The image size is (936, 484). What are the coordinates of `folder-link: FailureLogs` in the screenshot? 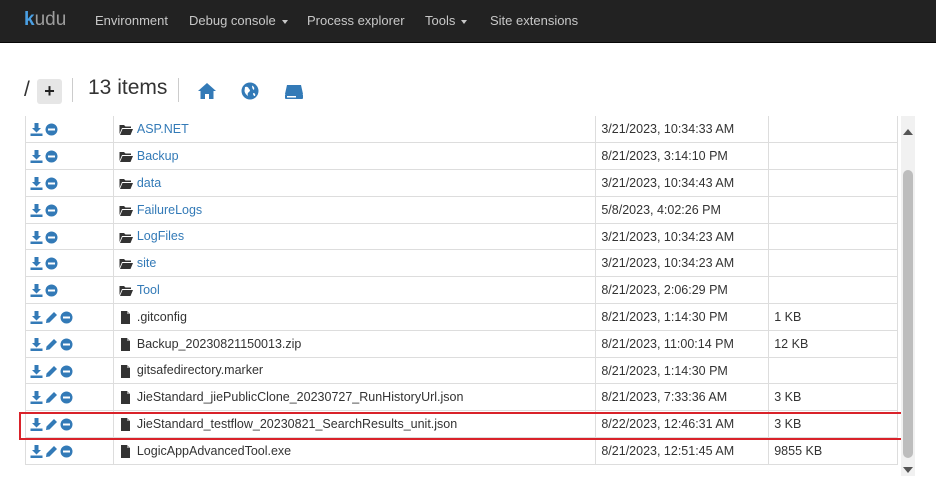 It's located at (169, 210).